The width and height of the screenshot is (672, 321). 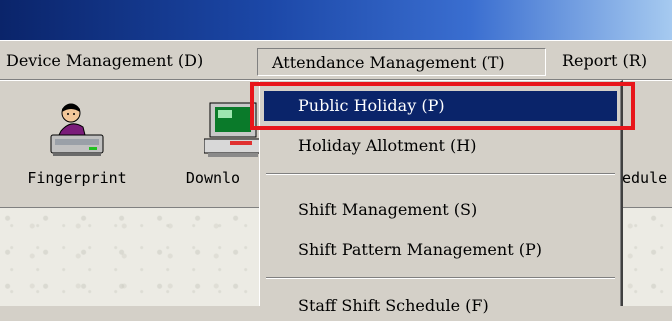 I want to click on menu-attendance-management: Attendance Management (T), so click(x=401, y=62).